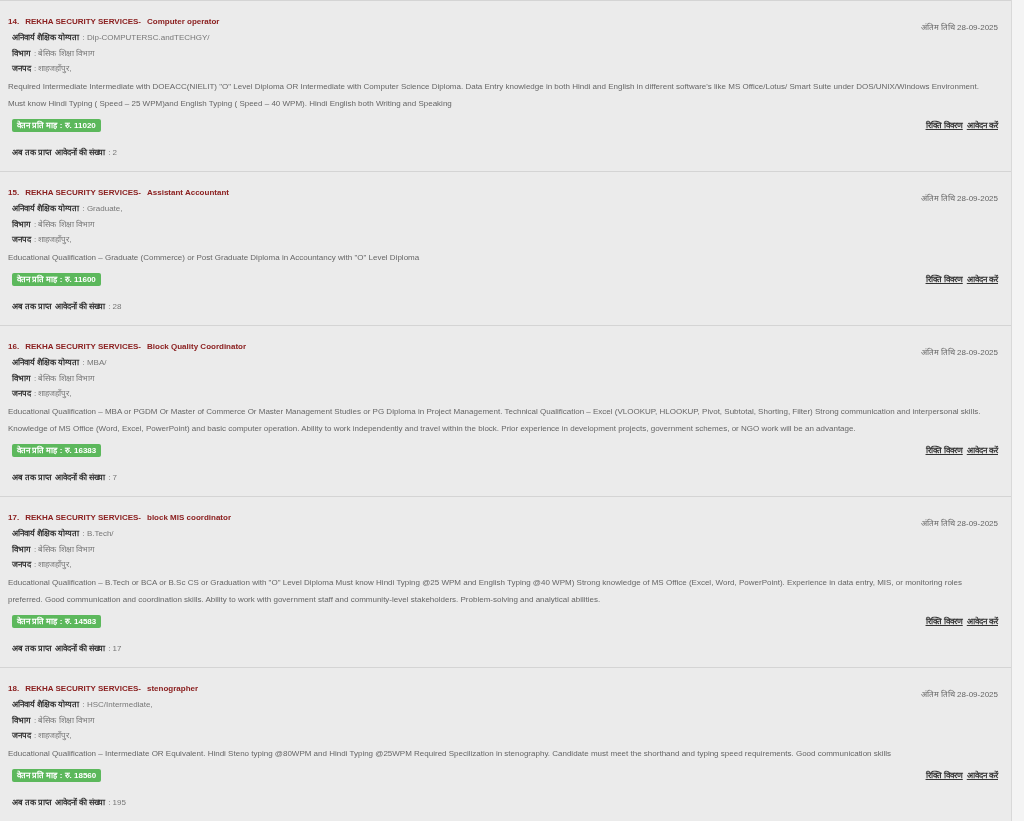 The width and height of the screenshot is (1024, 821). I want to click on field-value: : Dip-COMPUTERSC.andTECHGY/, so click(146, 37).